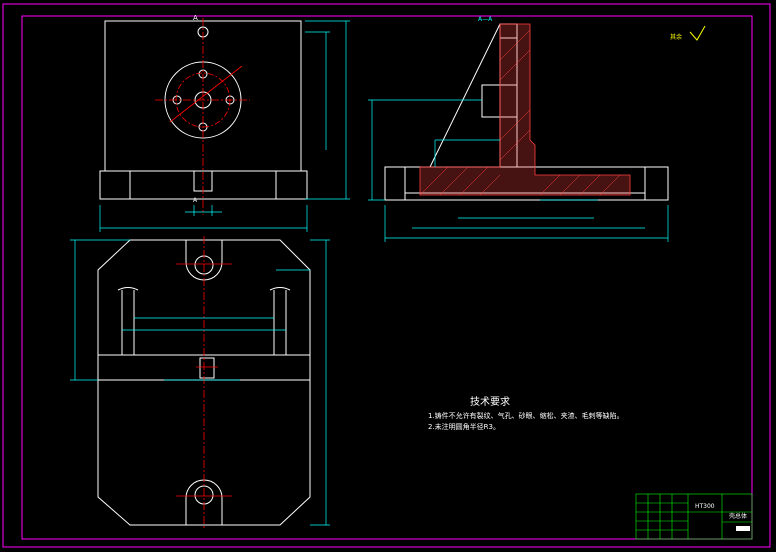 Image resolution: width=776 pixels, height=552 pixels. What do you see at coordinates (525, 109) in the screenshot?
I see `section-hatch` at bounding box center [525, 109].